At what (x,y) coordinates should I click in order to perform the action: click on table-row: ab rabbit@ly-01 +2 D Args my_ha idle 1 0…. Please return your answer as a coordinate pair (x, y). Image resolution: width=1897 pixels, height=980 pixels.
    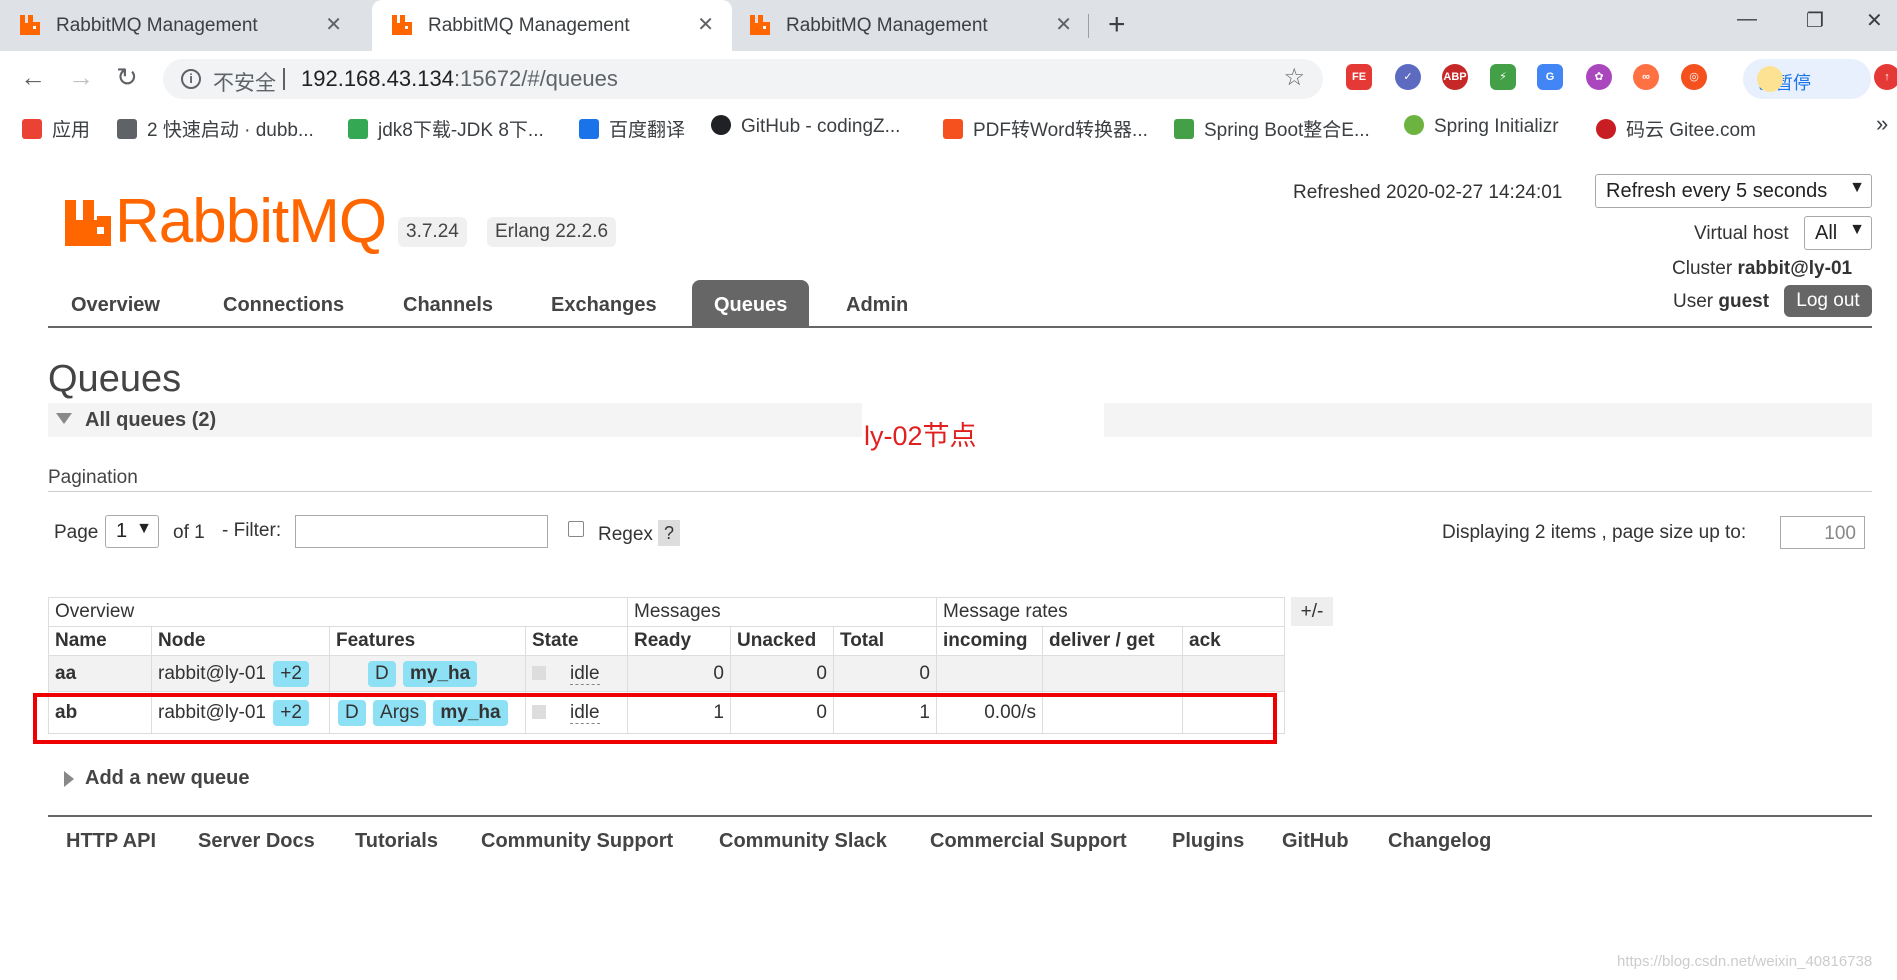
    Looking at the image, I should click on (666, 712).